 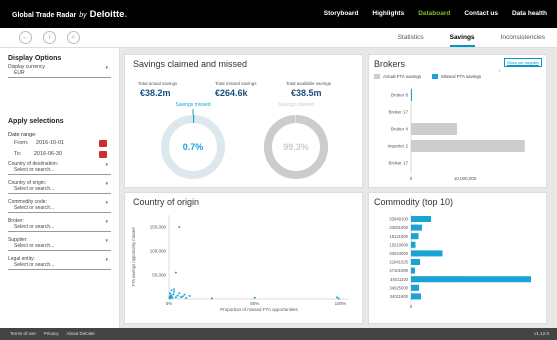 I want to click on y-tick-label: 100,000, so click(x=158, y=251).